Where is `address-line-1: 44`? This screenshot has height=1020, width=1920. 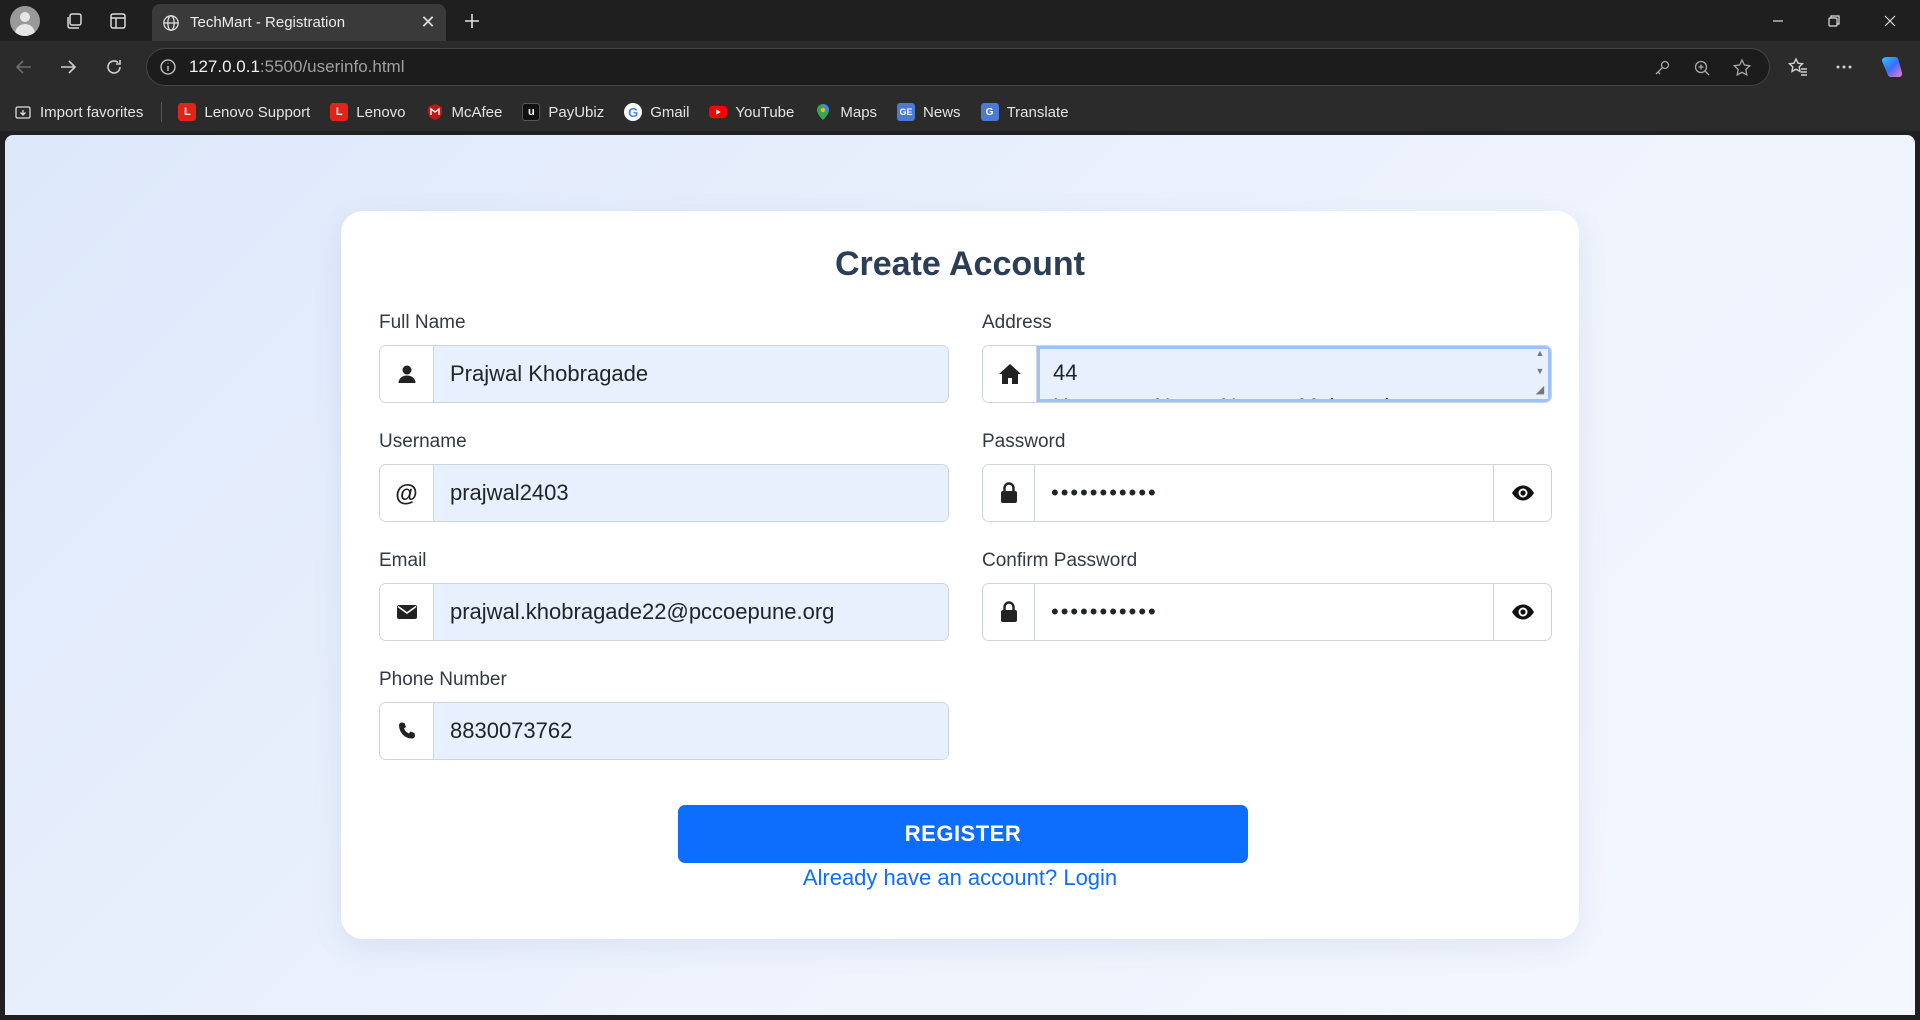 address-line-1: 44 is located at coordinates (1065, 372).